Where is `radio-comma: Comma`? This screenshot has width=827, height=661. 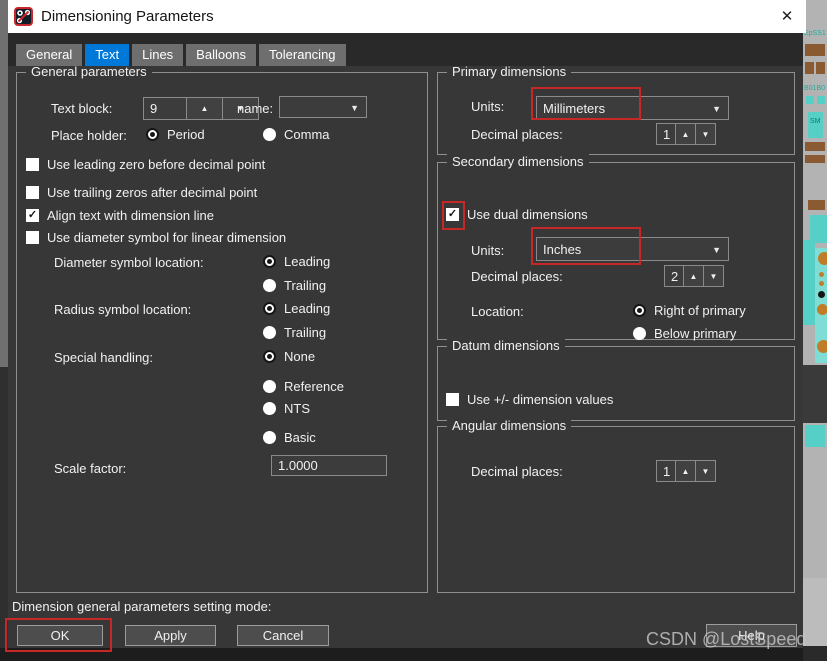 radio-comma: Comma is located at coordinates (296, 134).